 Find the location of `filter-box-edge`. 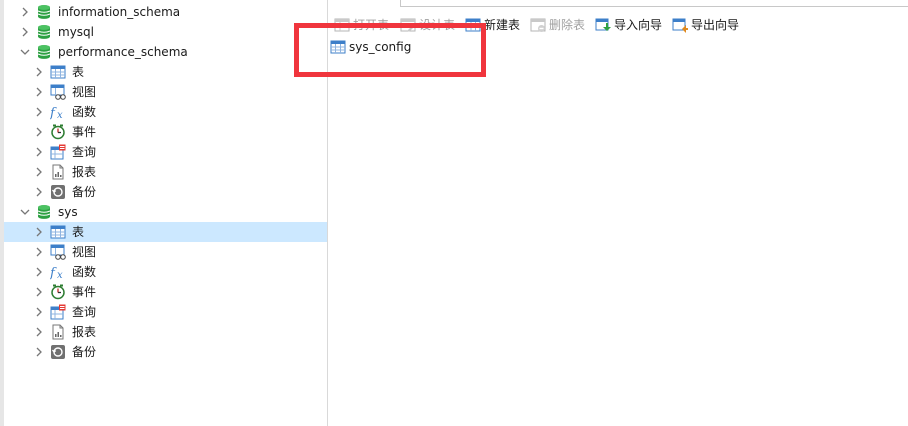

filter-box-edge is located at coordinates (654, 3).